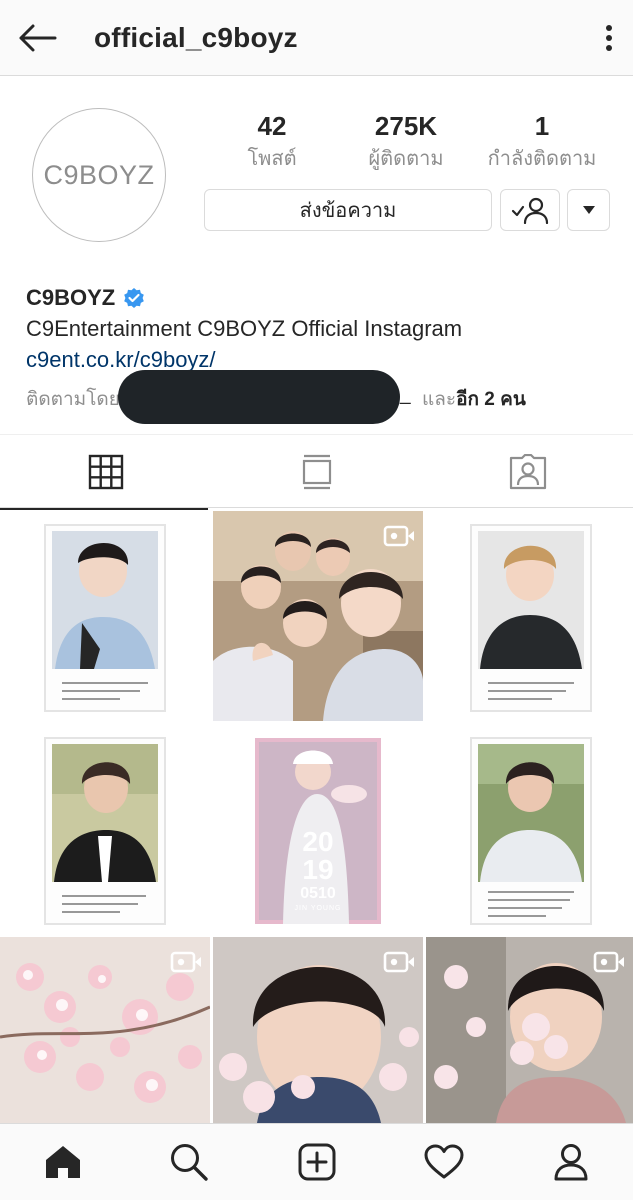  I want to click on followed-by-suffix: และอีก 2 คน, so click(474, 399).